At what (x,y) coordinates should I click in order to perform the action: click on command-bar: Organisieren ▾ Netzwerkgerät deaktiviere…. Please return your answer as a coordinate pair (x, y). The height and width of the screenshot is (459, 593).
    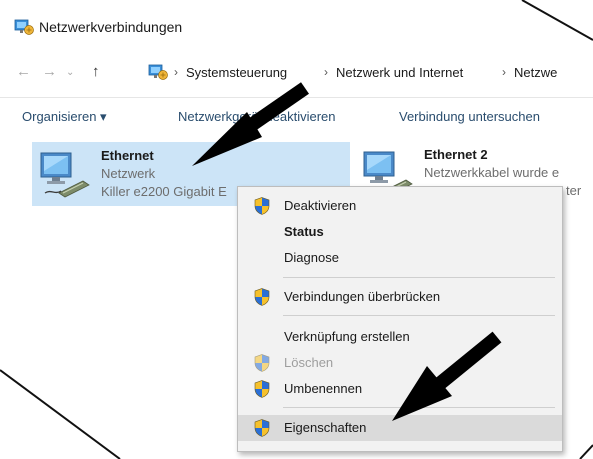
    Looking at the image, I should click on (296, 115).